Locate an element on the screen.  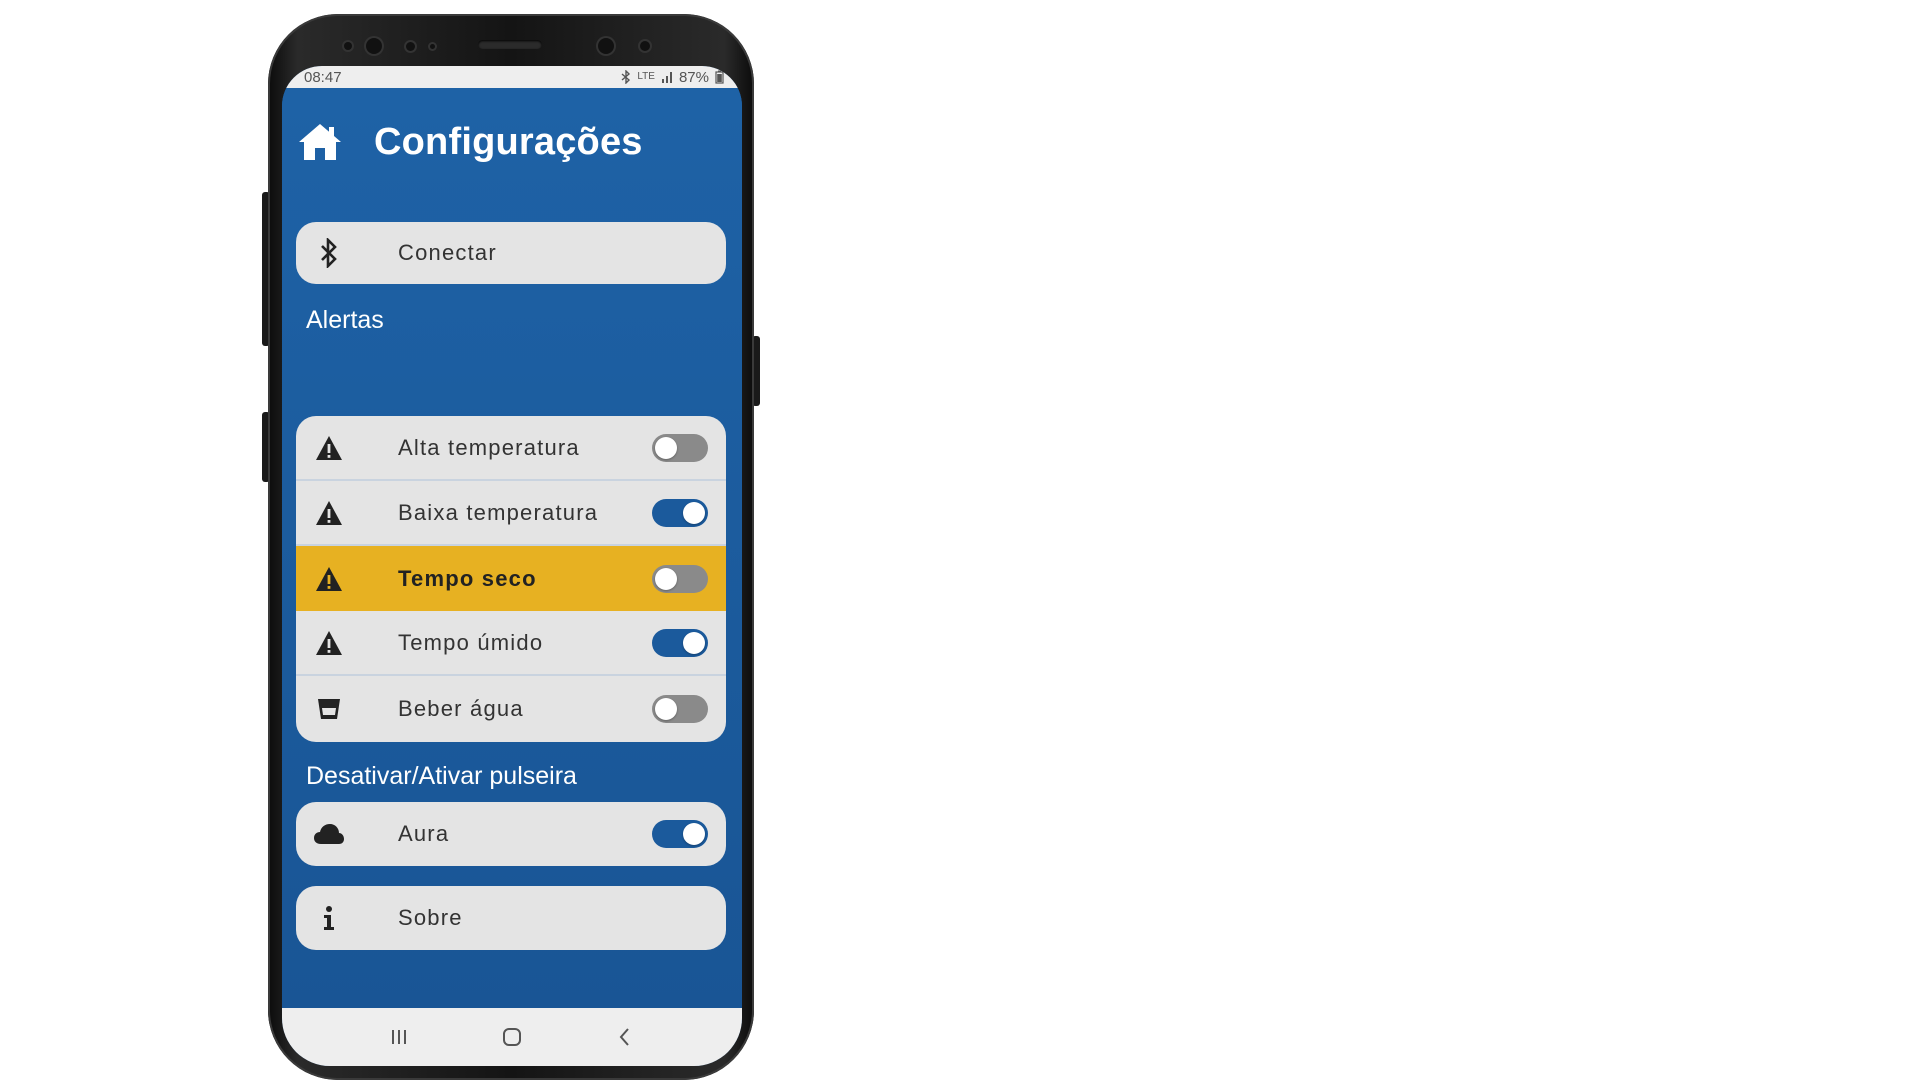
dry-weather-toggle is located at coordinates (680, 578).